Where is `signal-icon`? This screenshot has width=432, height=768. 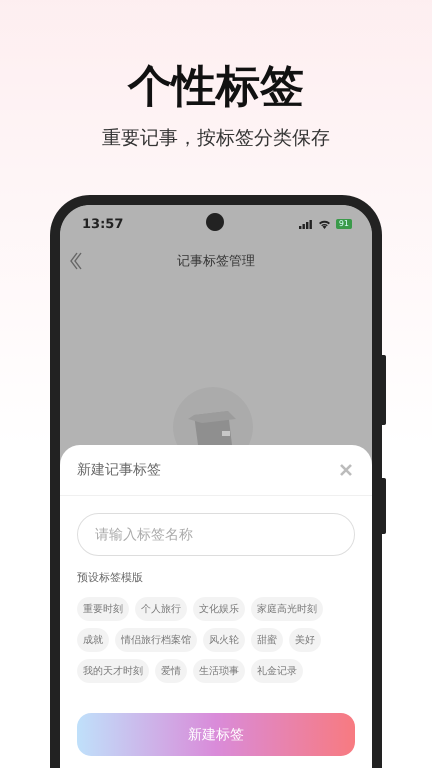
signal-icon is located at coordinates (305, 224).